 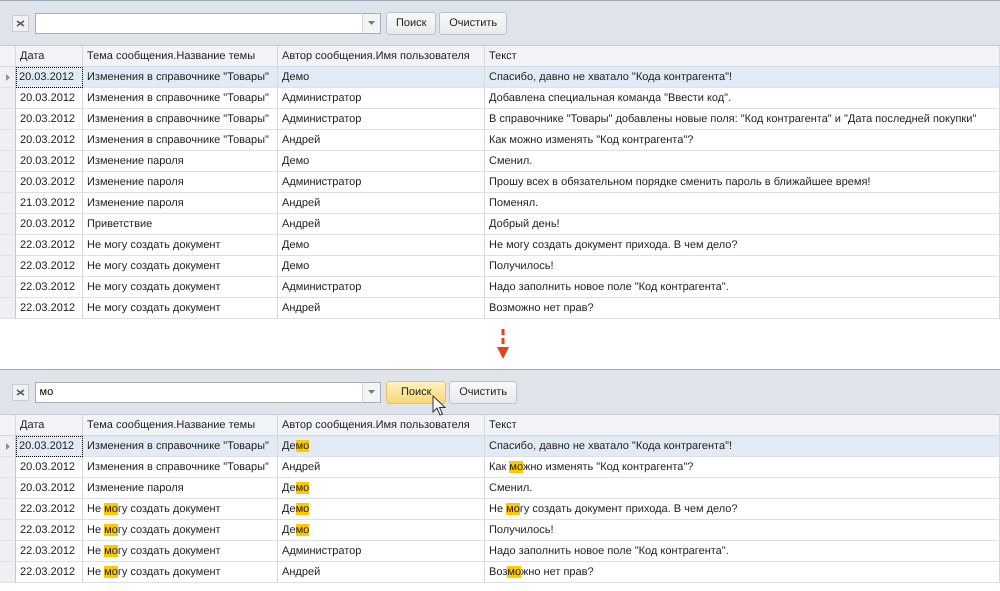 I want to click on table-cell: Приветствие, so click(x=180, y=224).